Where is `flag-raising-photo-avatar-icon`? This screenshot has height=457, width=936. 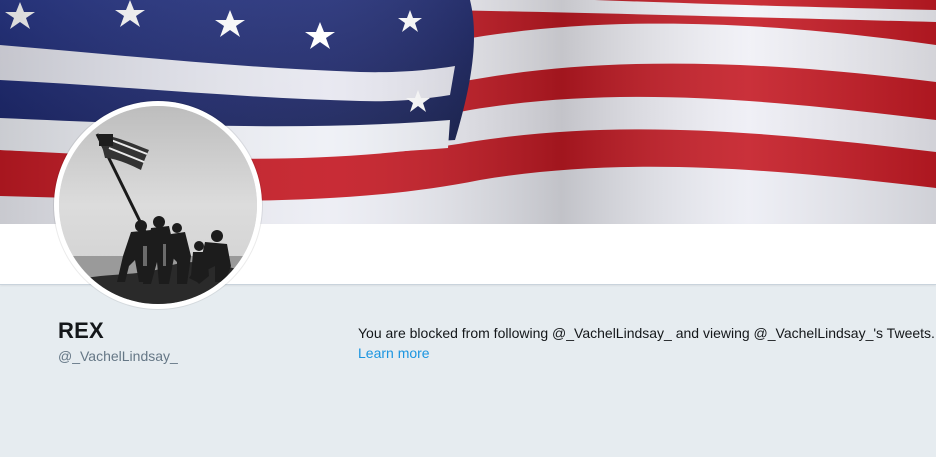
flag-raising-photo-avatar-icon is located at coordinates (158, 205).